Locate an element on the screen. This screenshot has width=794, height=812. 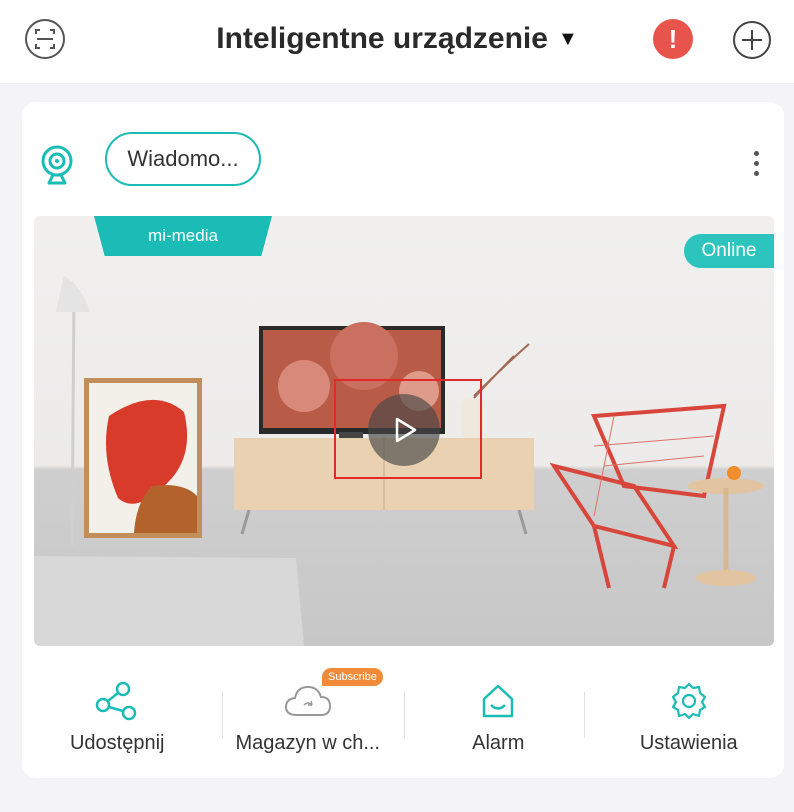
share-icon is located at coordinates (116, 701).